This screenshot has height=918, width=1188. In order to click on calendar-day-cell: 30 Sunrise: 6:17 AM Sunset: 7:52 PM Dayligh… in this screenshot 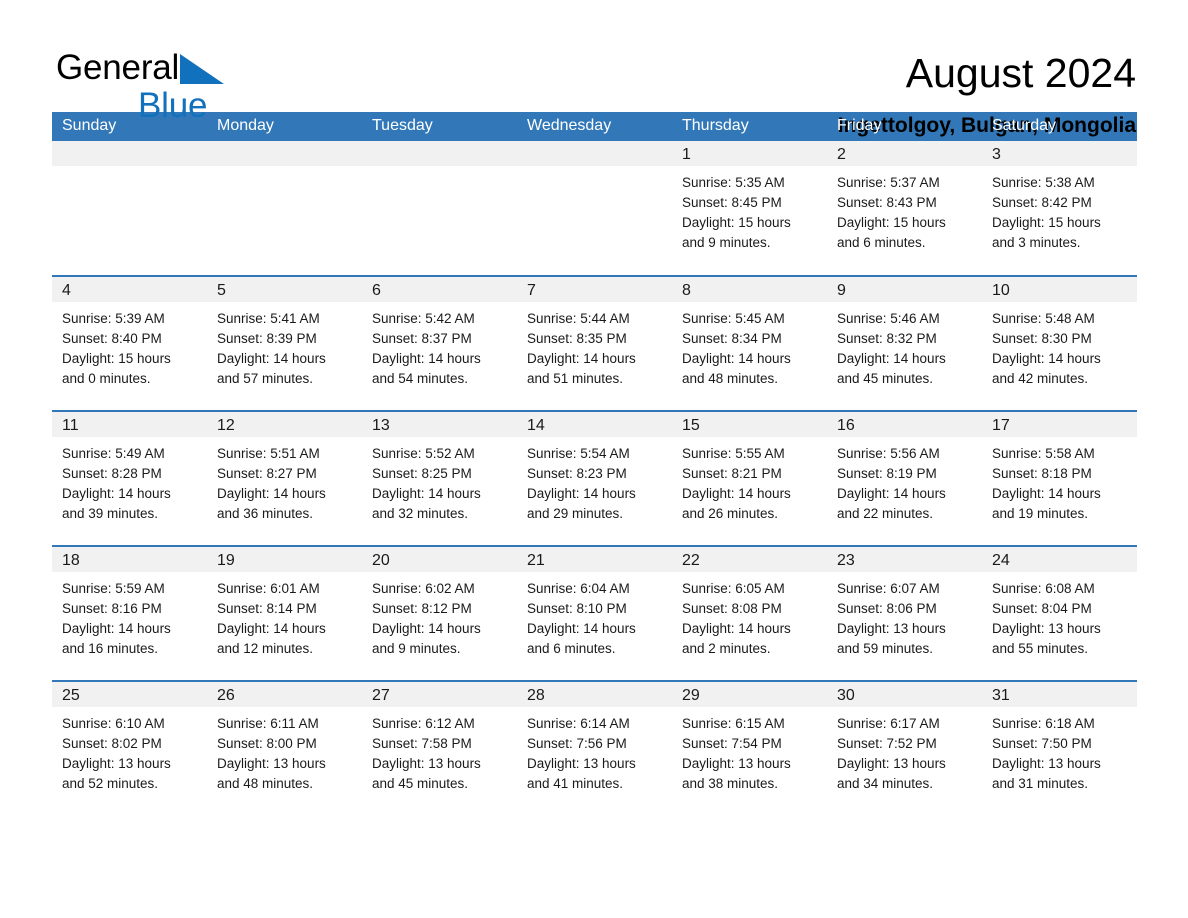, I will do `click(904, 748)`.